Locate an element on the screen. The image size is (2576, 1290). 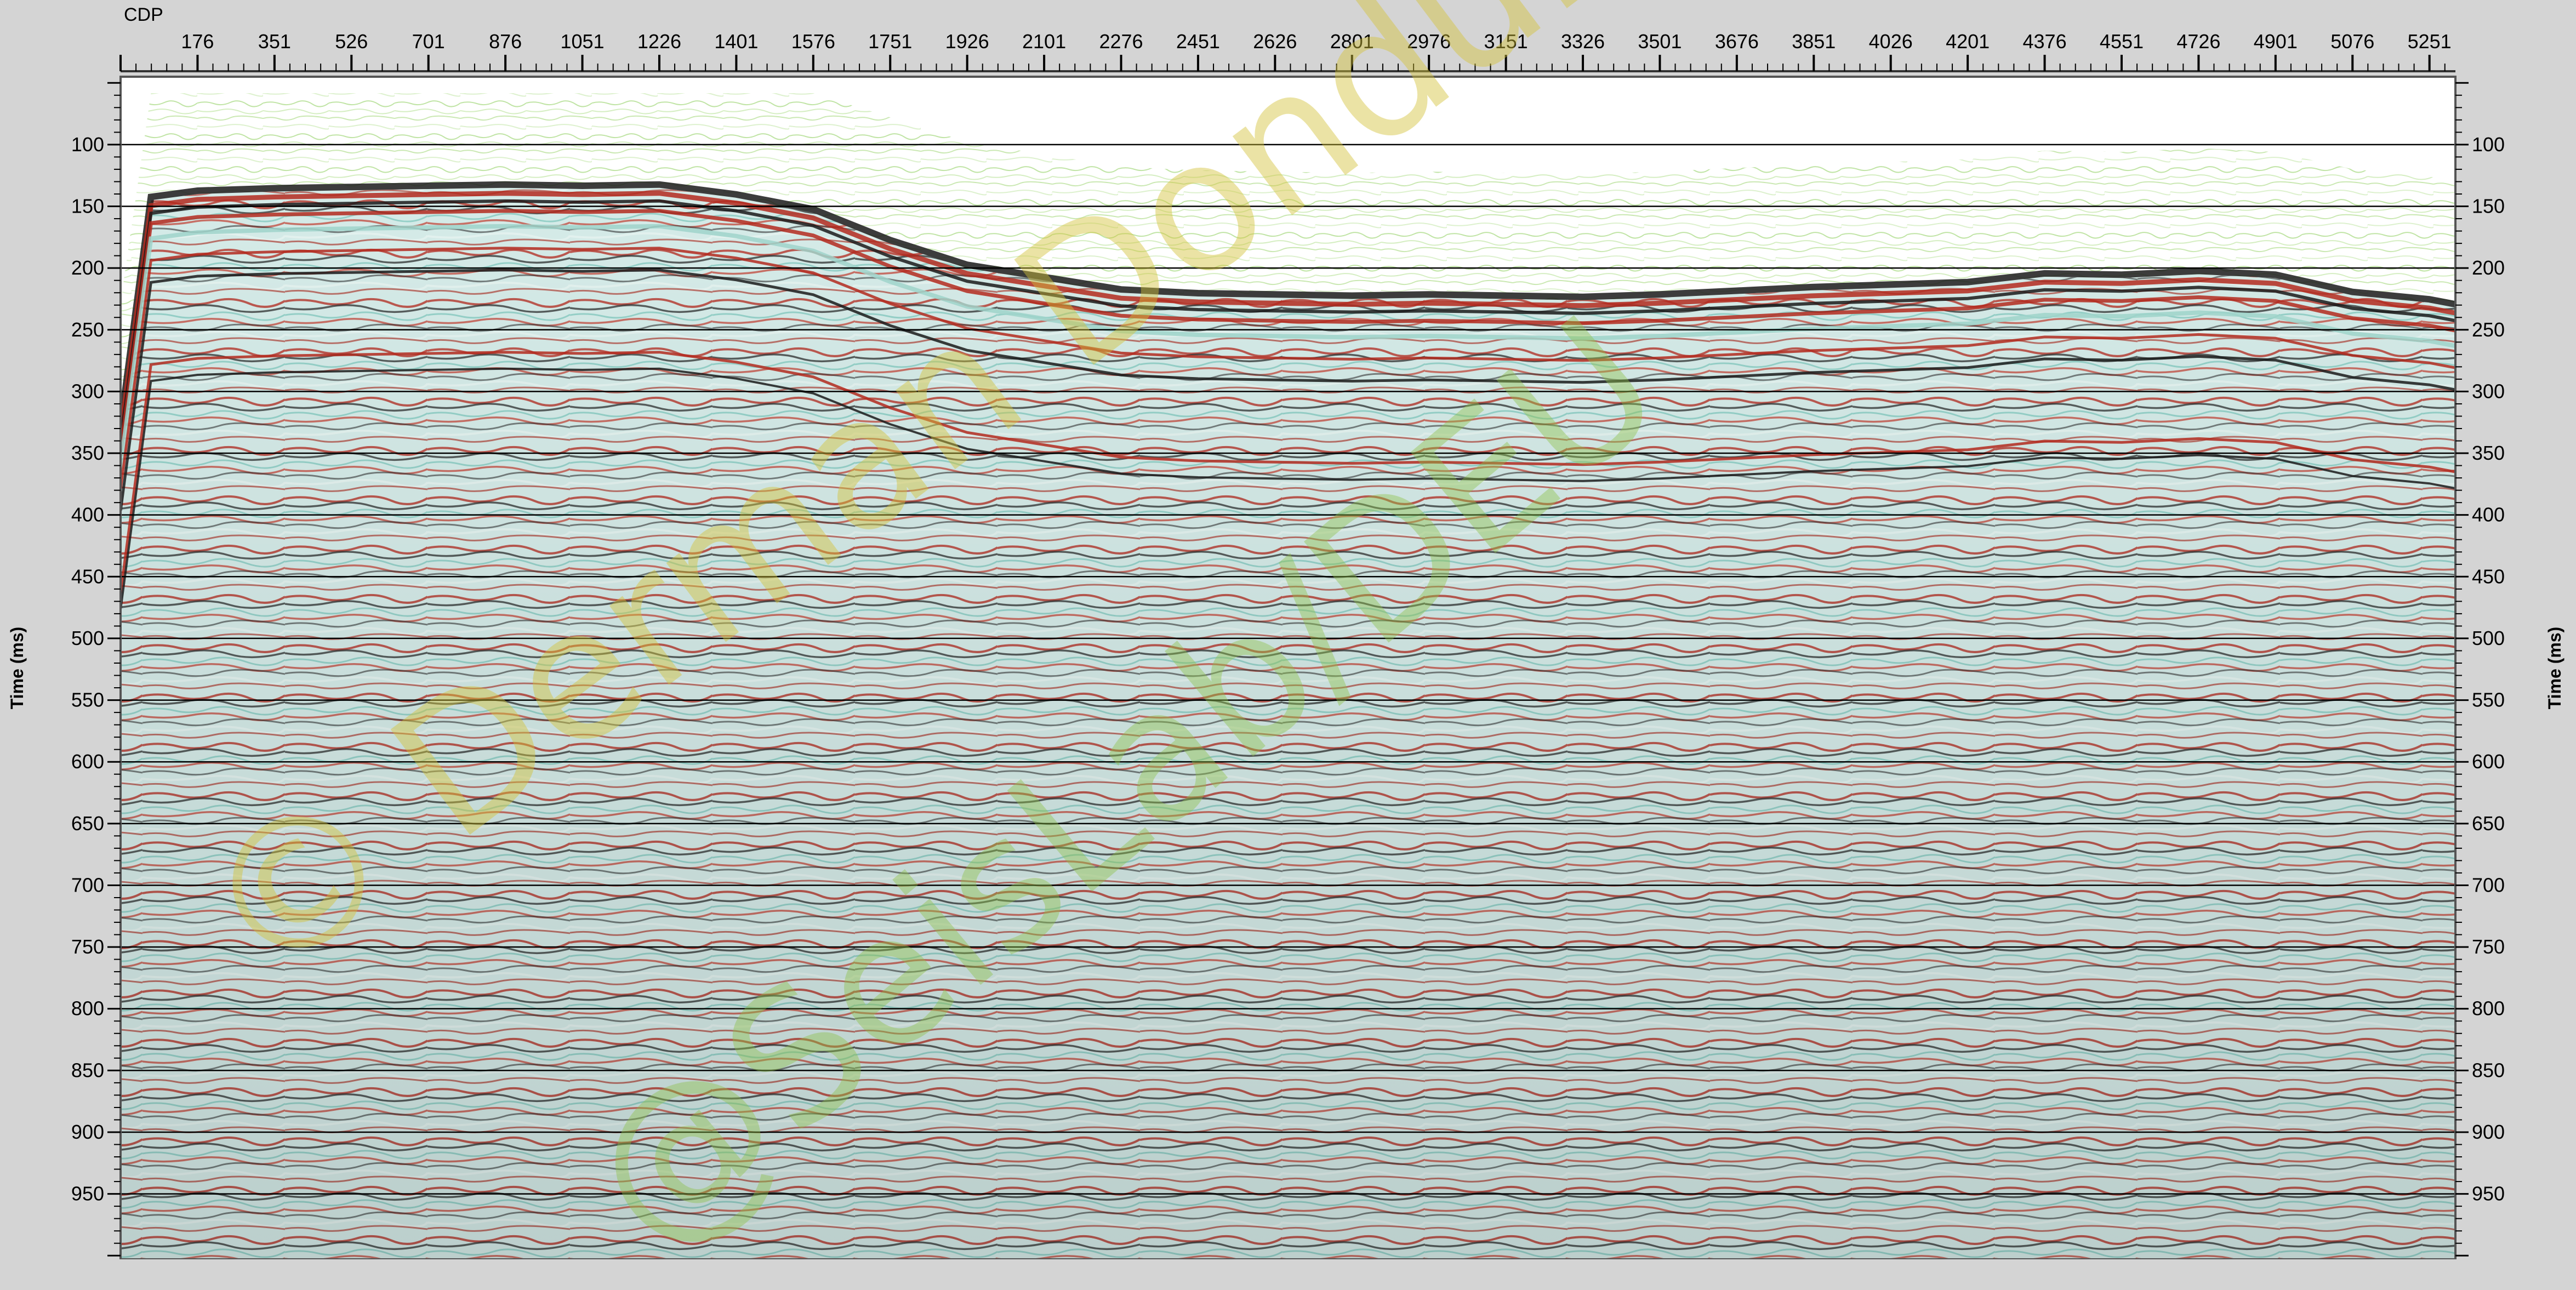
y-axis-title-left: Time (ms) is located at coordinates (17, 668).